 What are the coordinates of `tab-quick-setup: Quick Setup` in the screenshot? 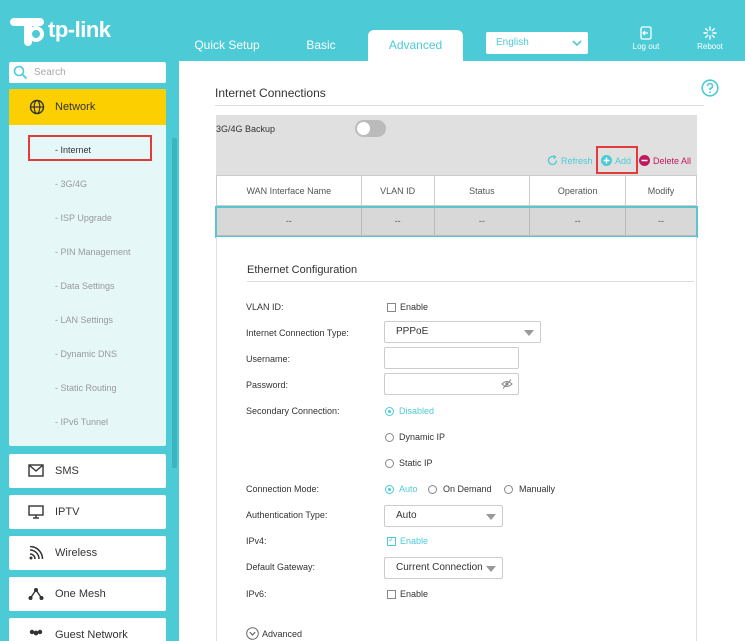 It's located at (227, 45).